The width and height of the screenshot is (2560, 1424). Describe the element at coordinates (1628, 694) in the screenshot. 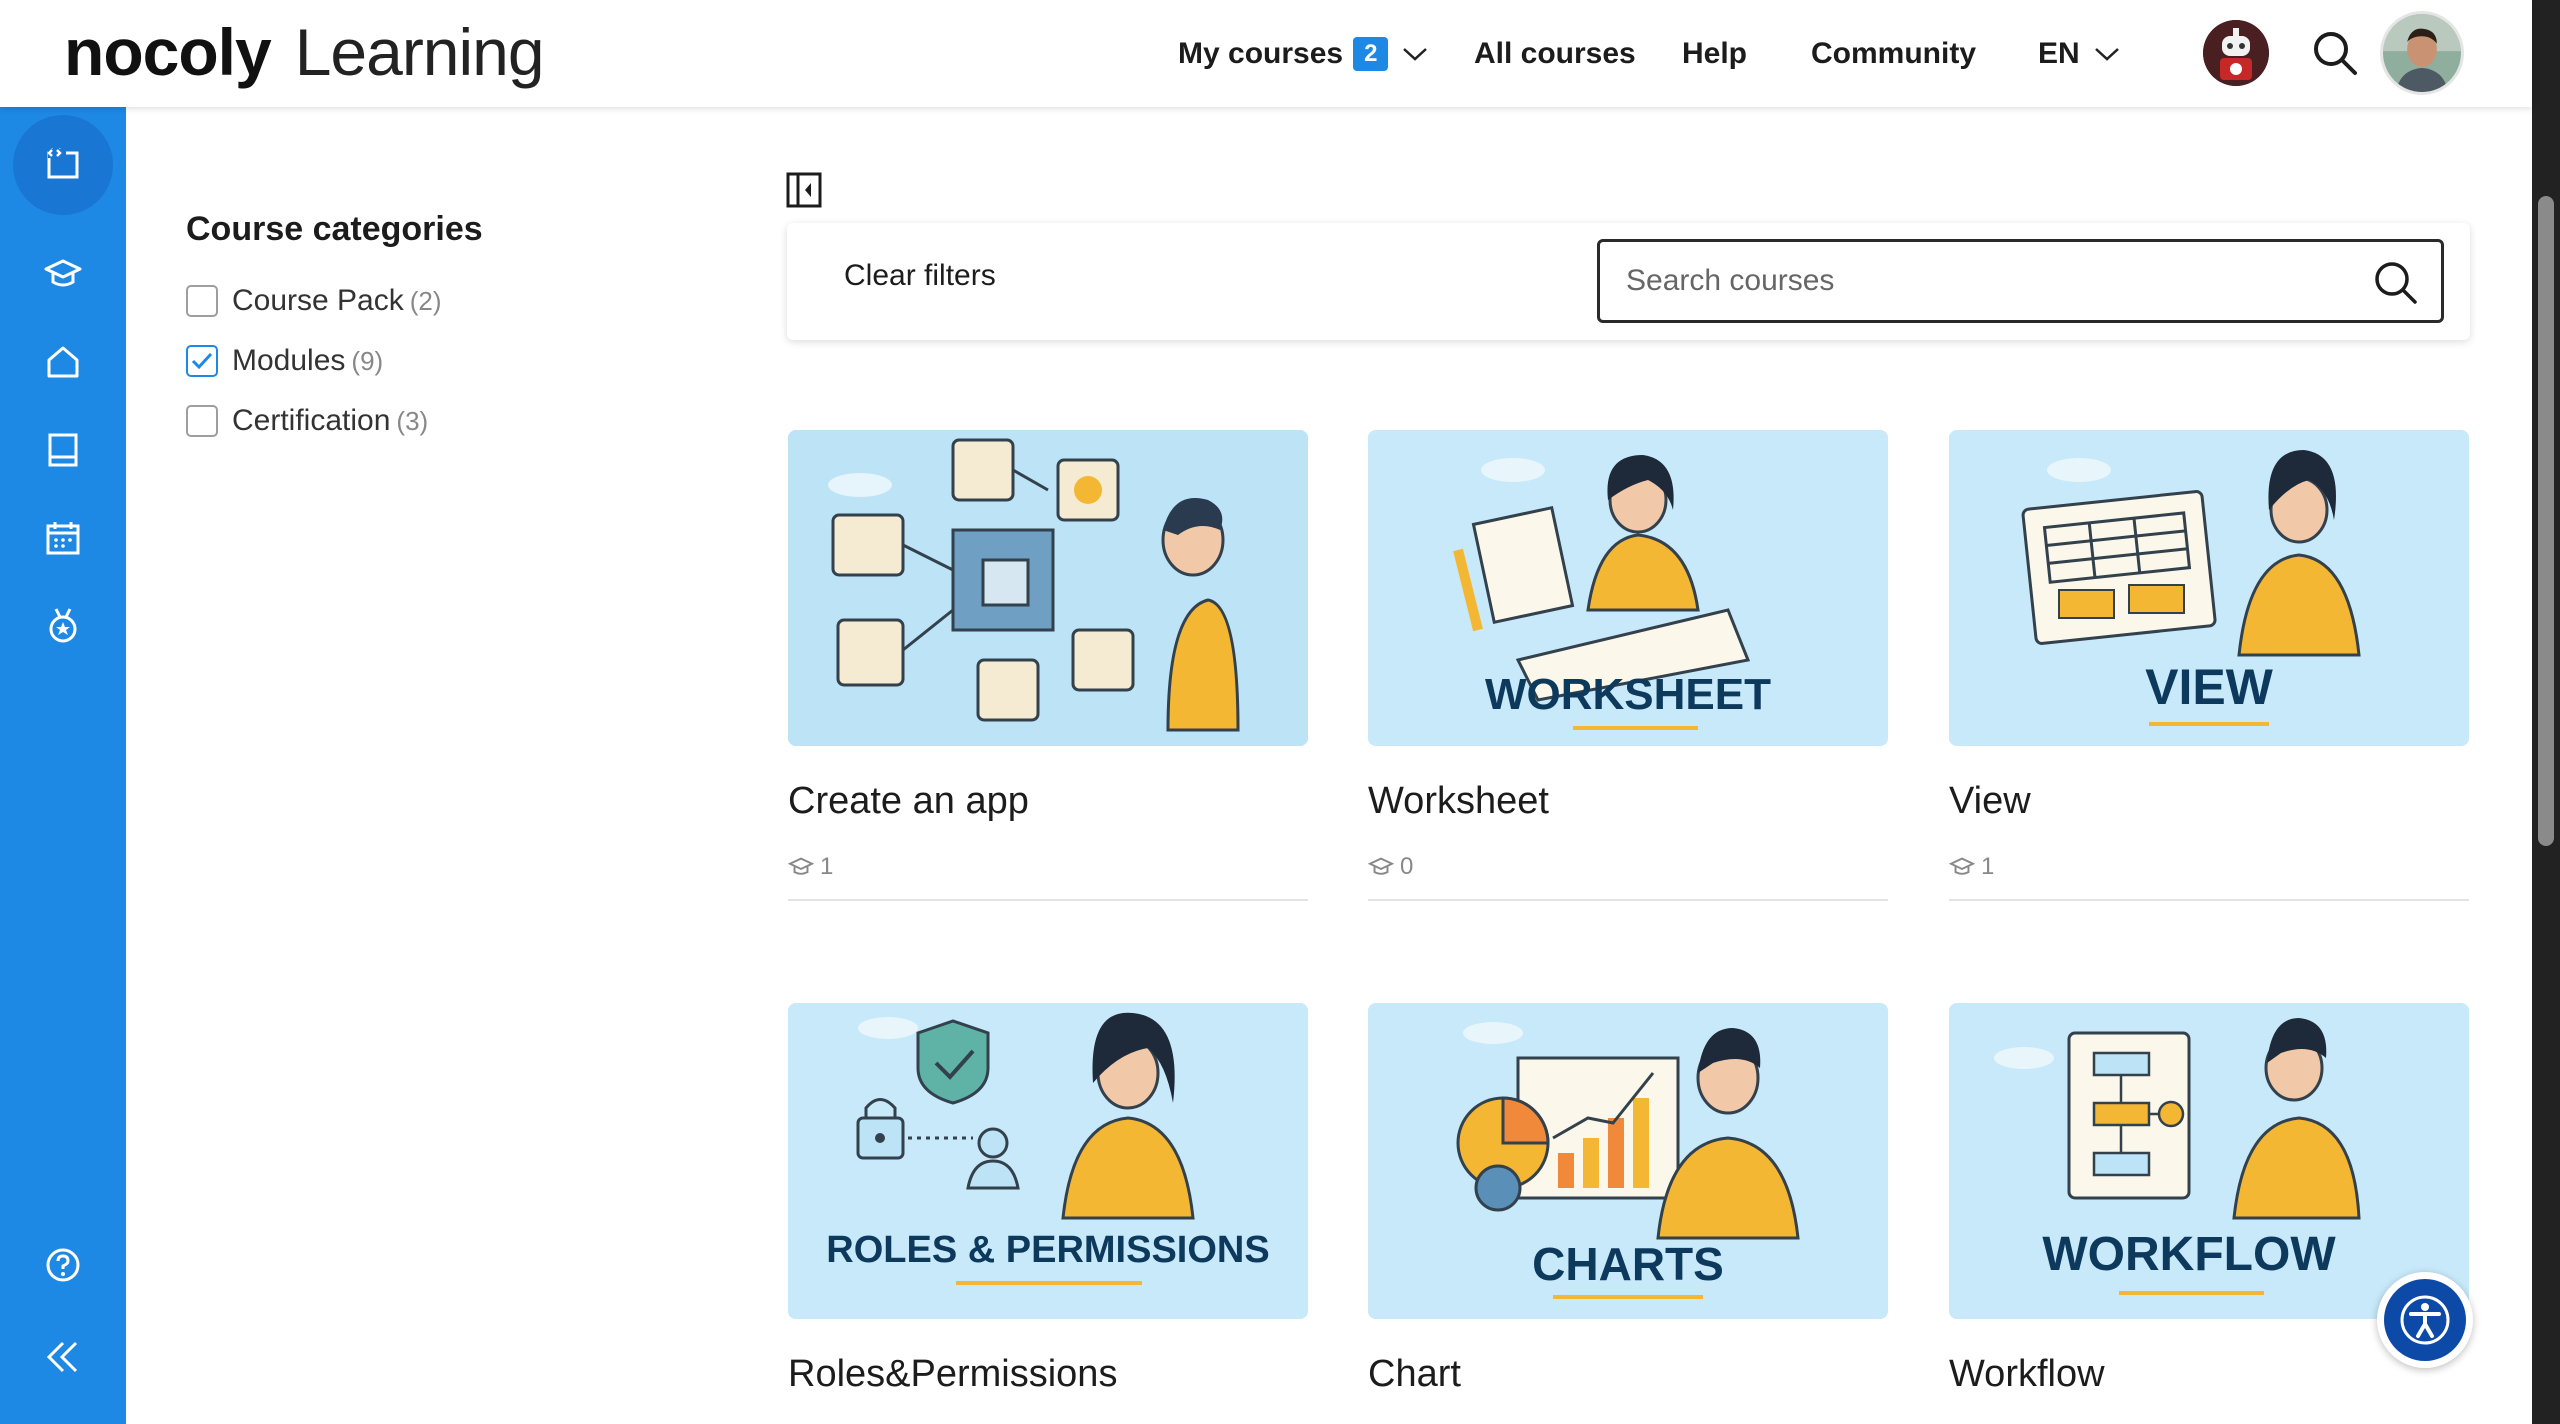

I see `banner-text: WORKSHEET` at that location.